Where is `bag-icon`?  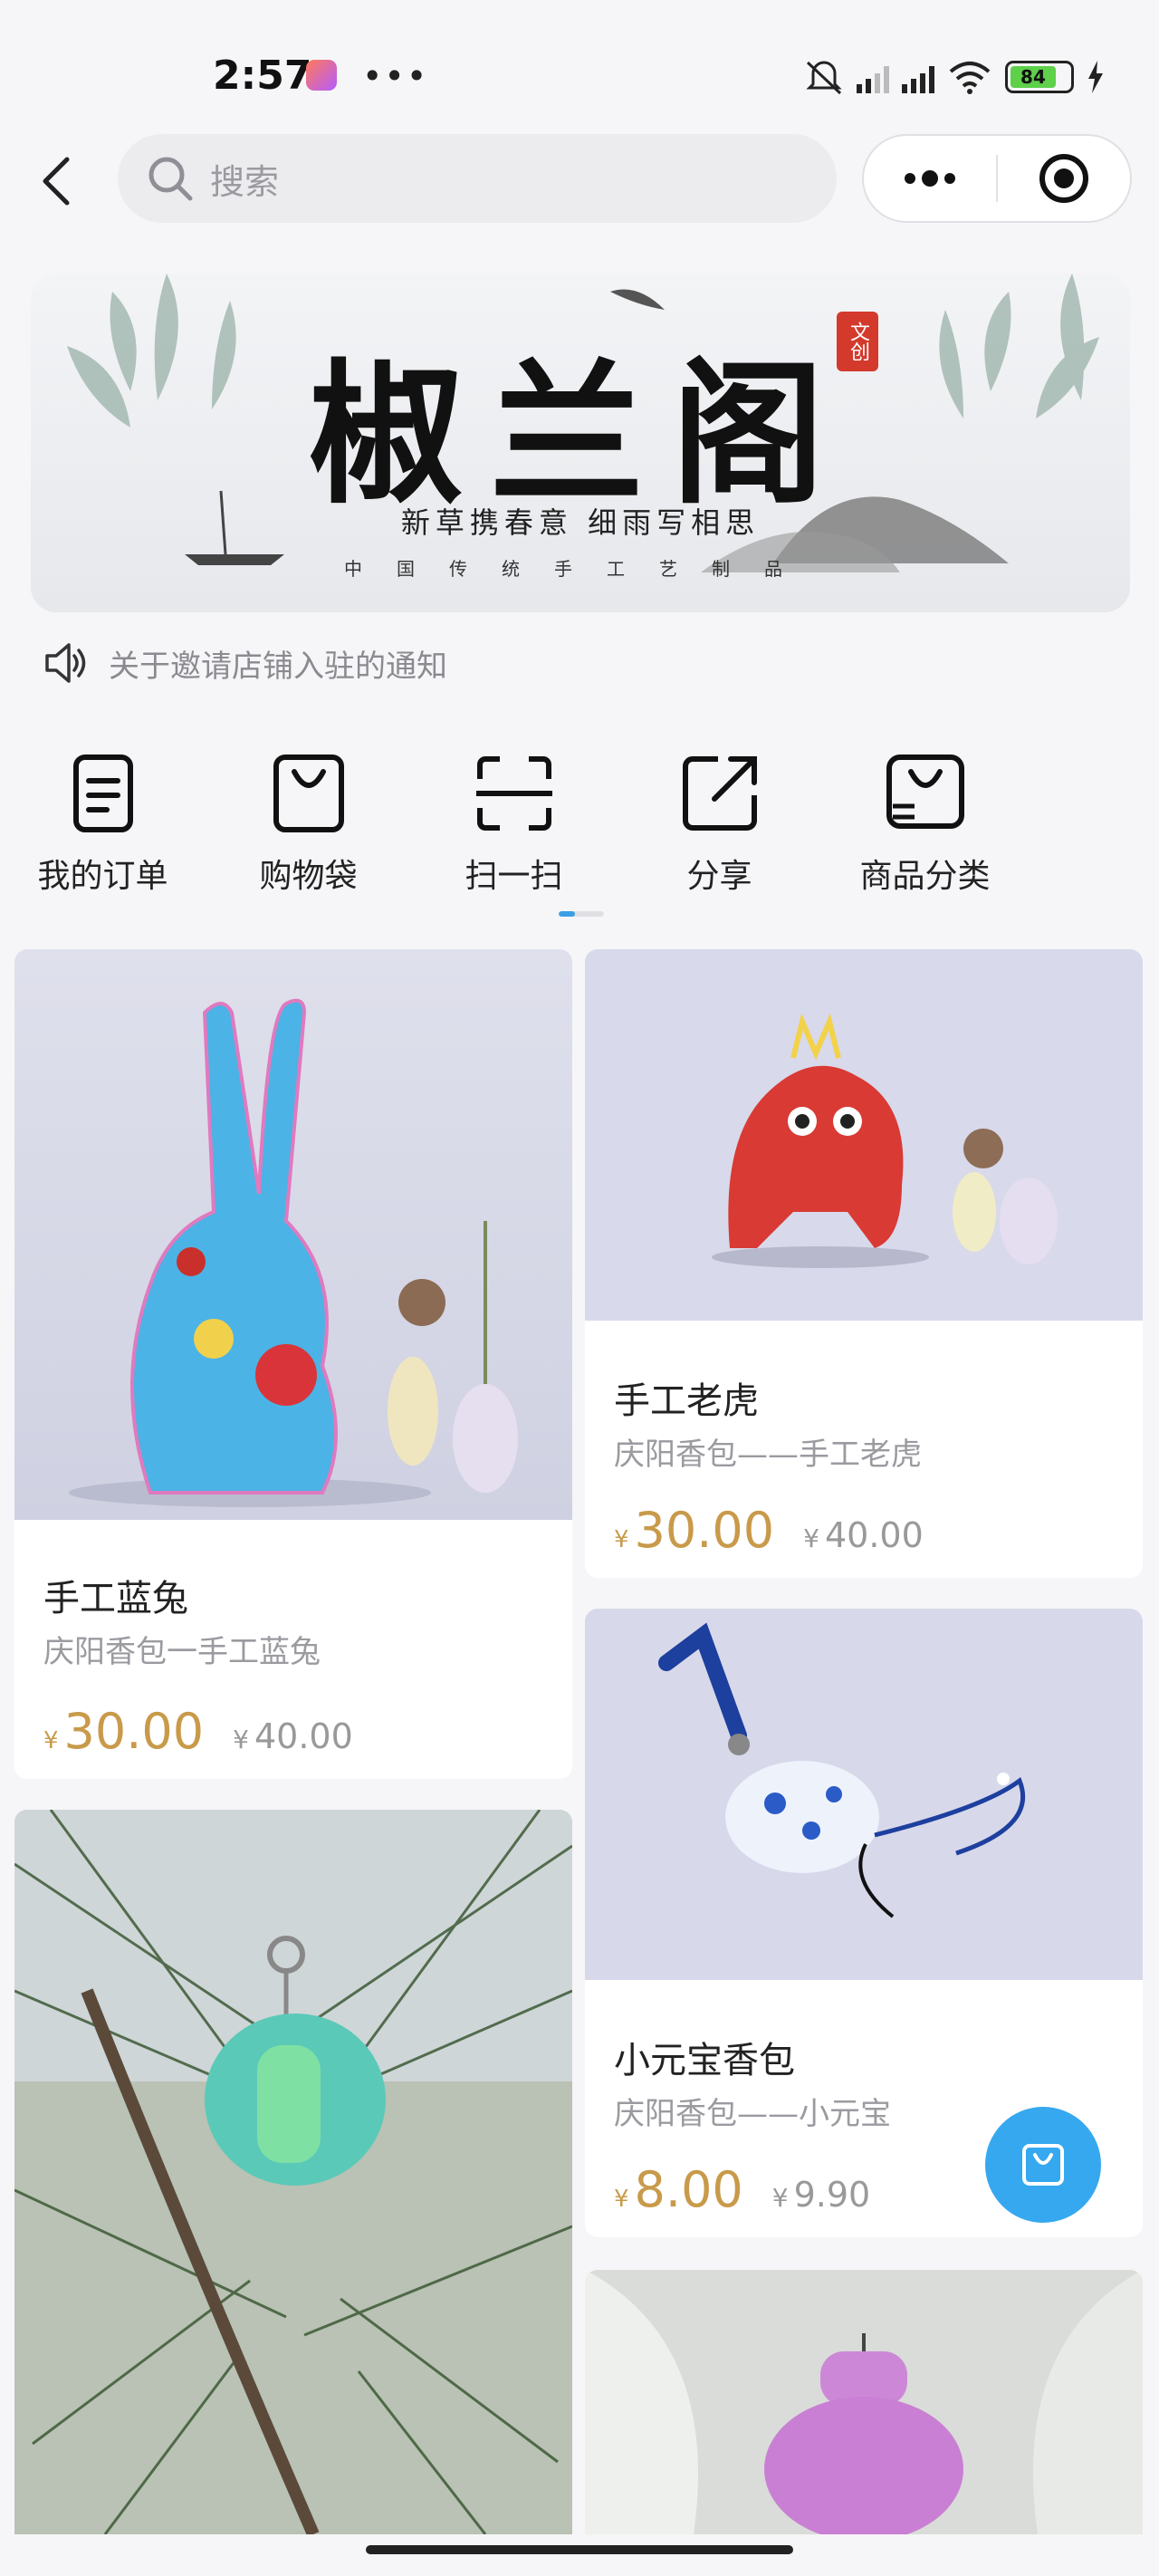
bag-icon is located at coordinates (308, 793).